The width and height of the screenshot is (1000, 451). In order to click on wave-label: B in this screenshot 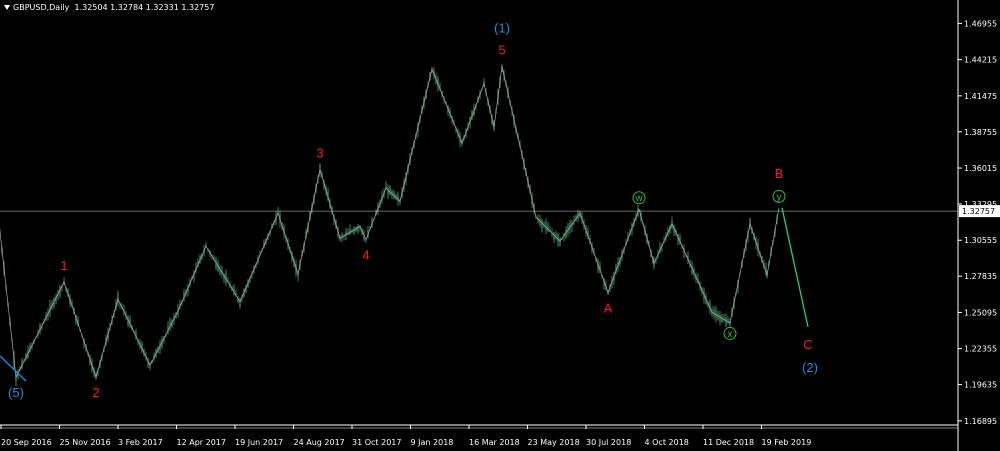, I will do `click(779, 173)`.